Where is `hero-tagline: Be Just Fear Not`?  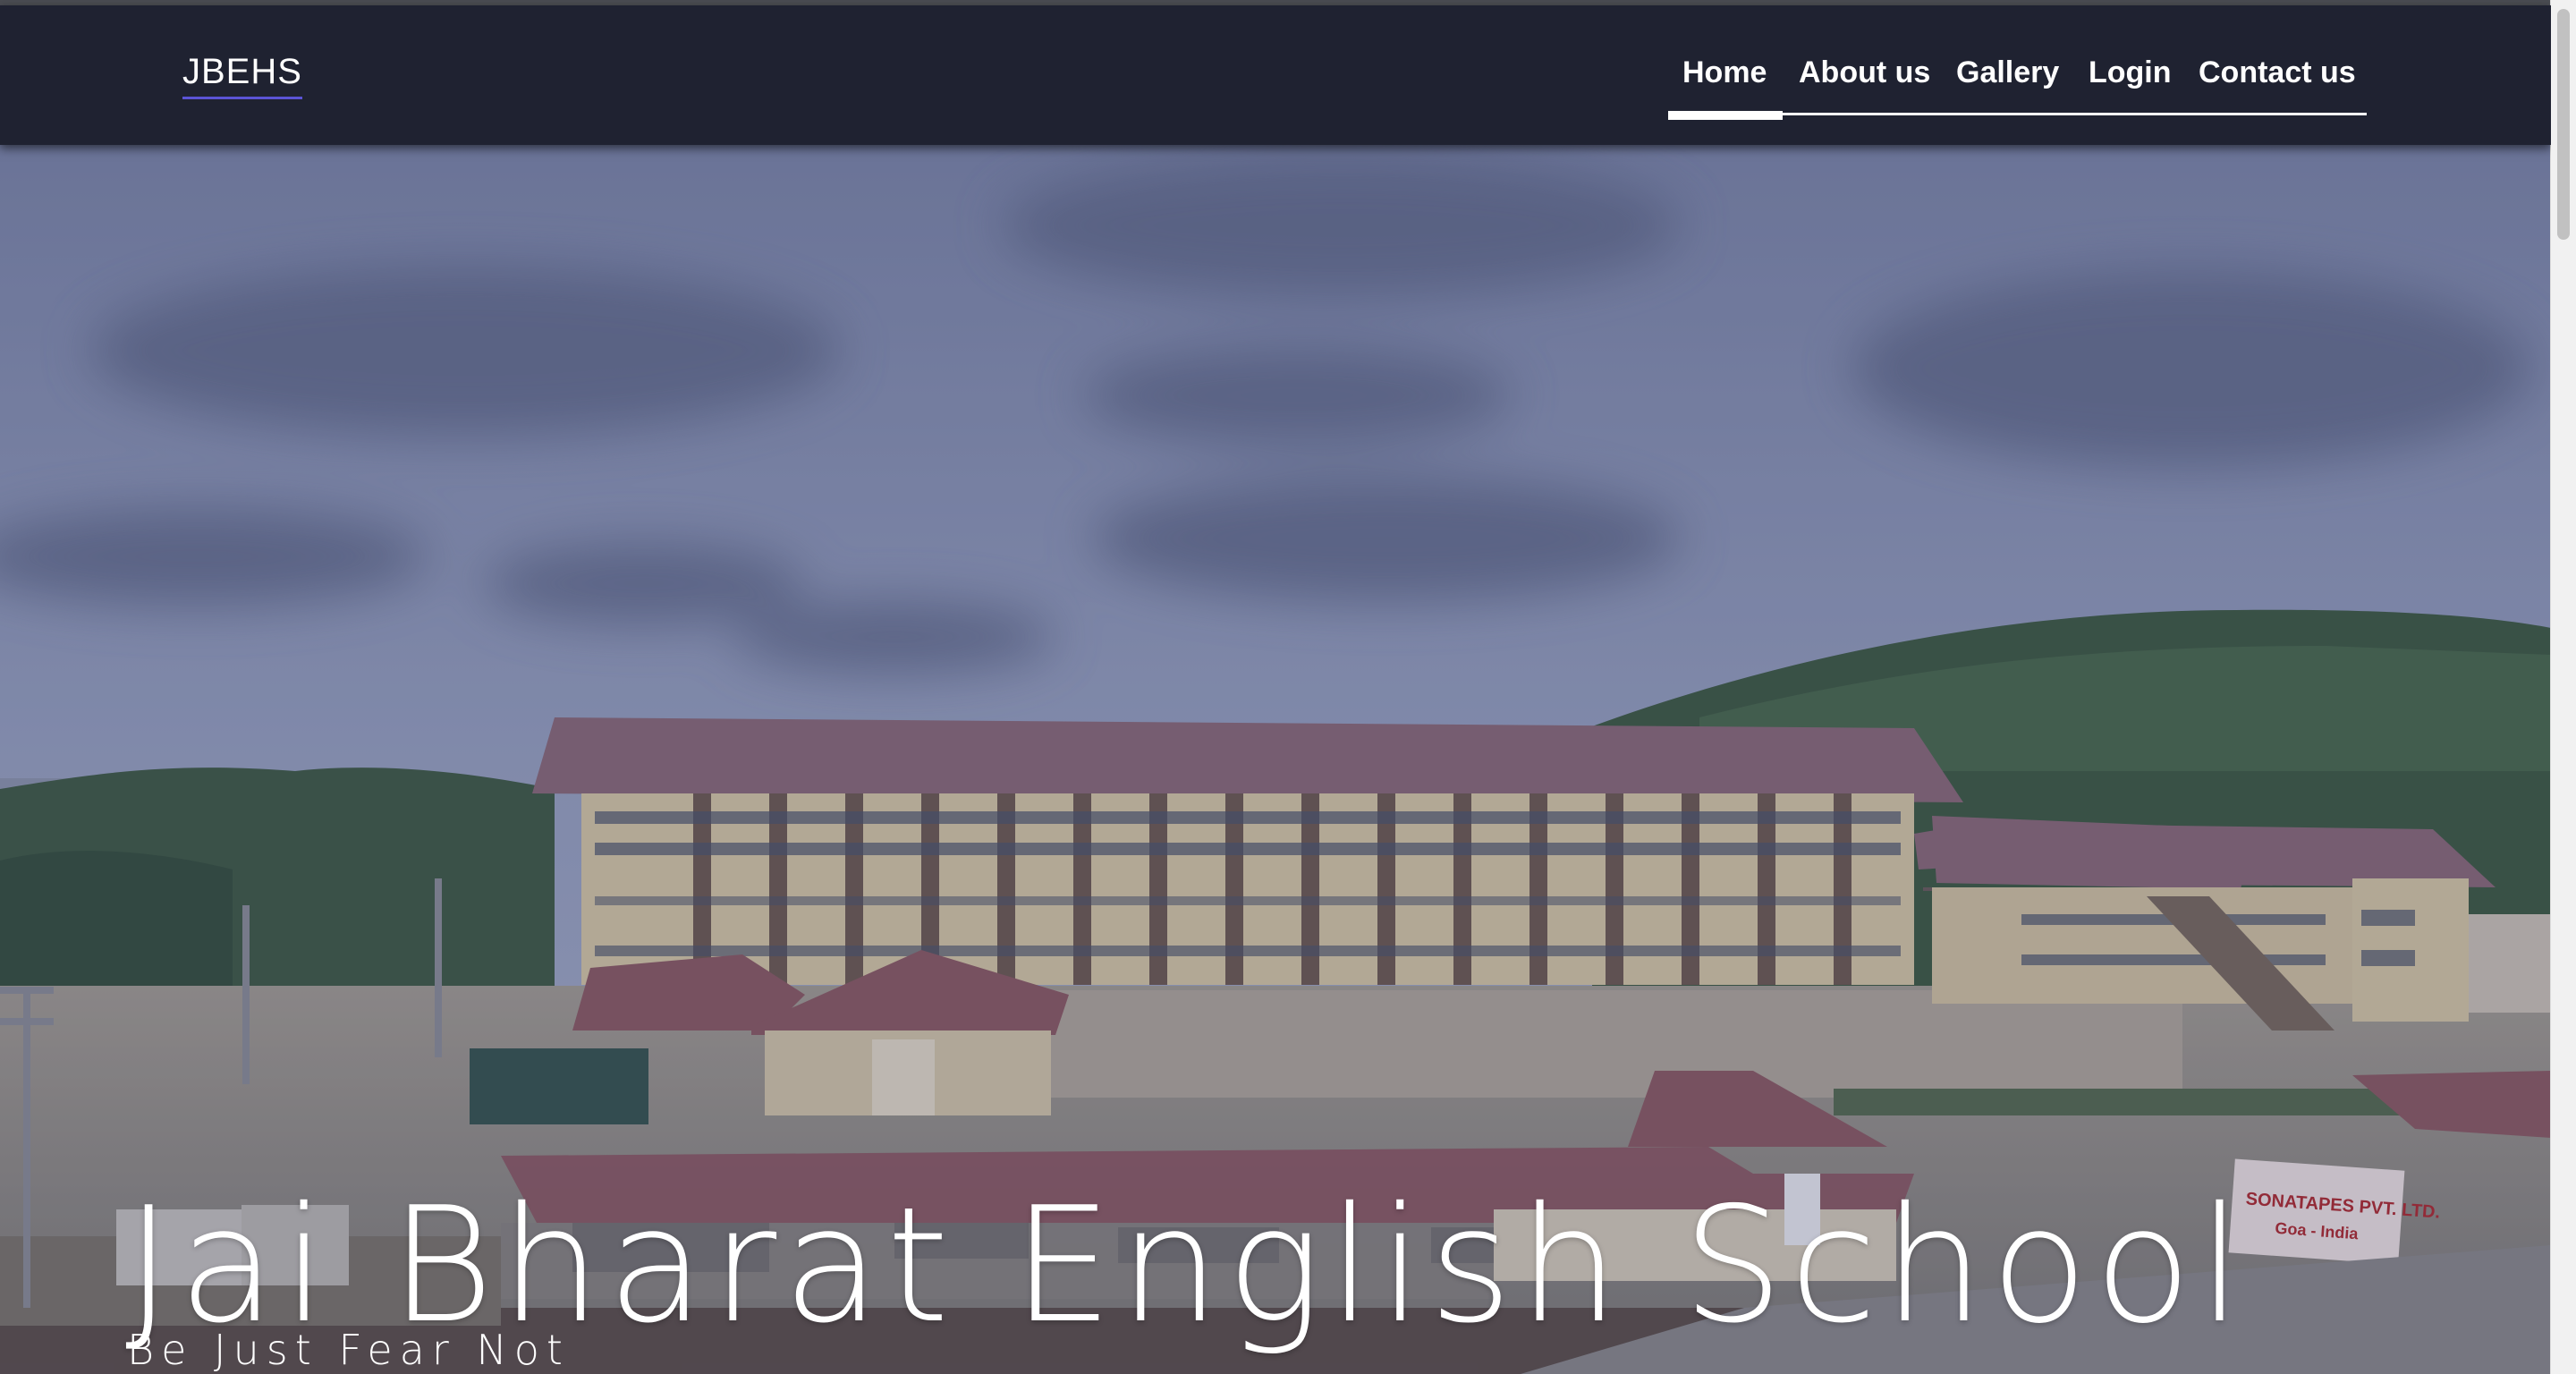
hero-tagline: Be Just Fear Not is located at coordinates (348, 1350).